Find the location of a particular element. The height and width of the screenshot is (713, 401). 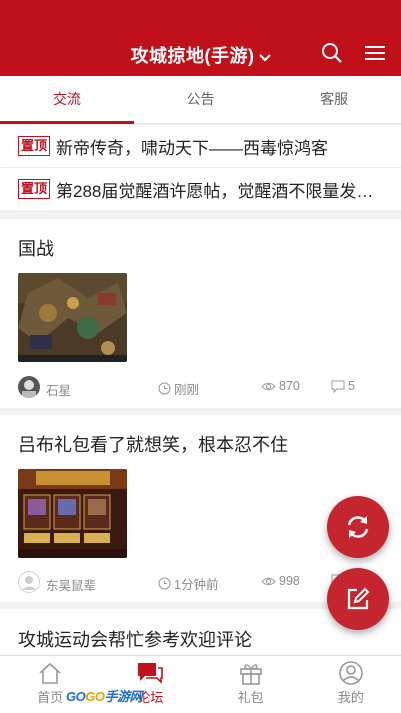

nav-gift-label: 礼包 is located at coordinates (250, 697).